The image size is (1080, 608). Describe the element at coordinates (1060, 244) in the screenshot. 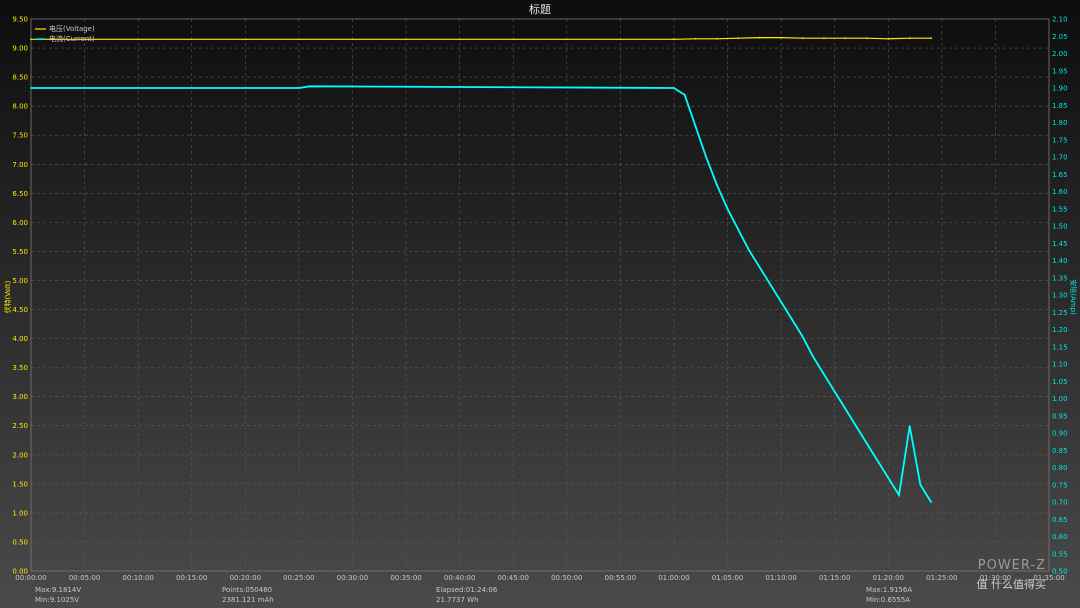

I see `y-right-tick-label: 1.45` at that location.